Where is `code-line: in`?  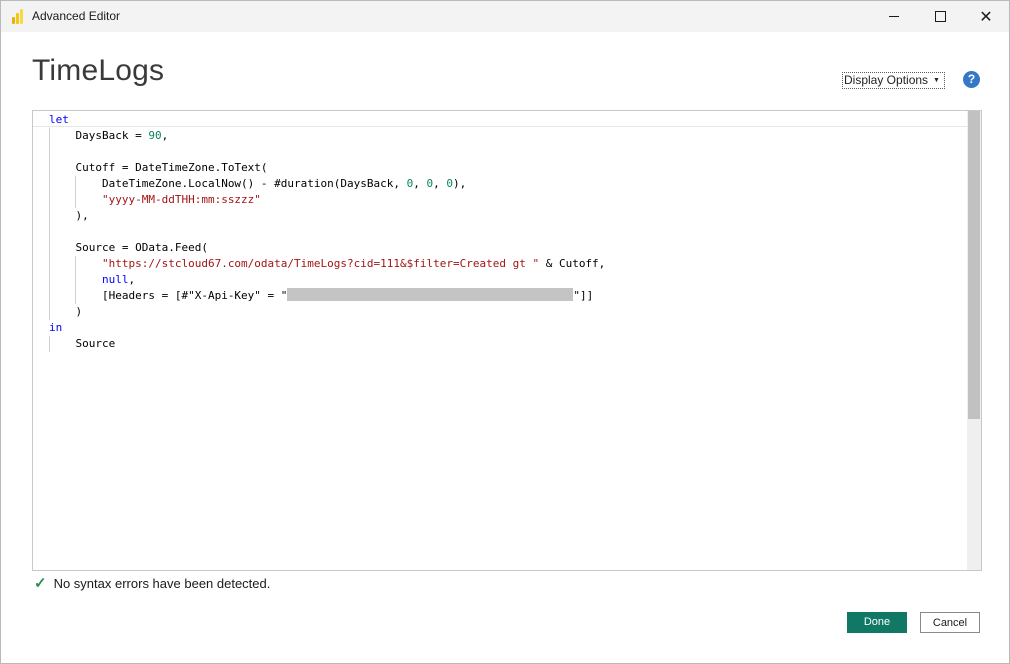 code-line: in is located at coordinates (327, 328).